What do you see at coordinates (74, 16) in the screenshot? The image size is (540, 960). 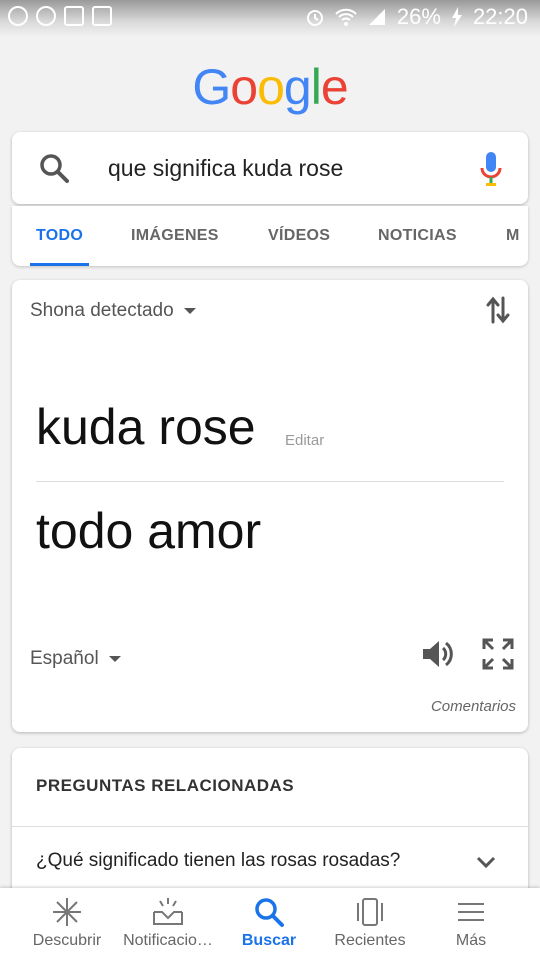 I see `message-icon` at bounding box center [74, 16].